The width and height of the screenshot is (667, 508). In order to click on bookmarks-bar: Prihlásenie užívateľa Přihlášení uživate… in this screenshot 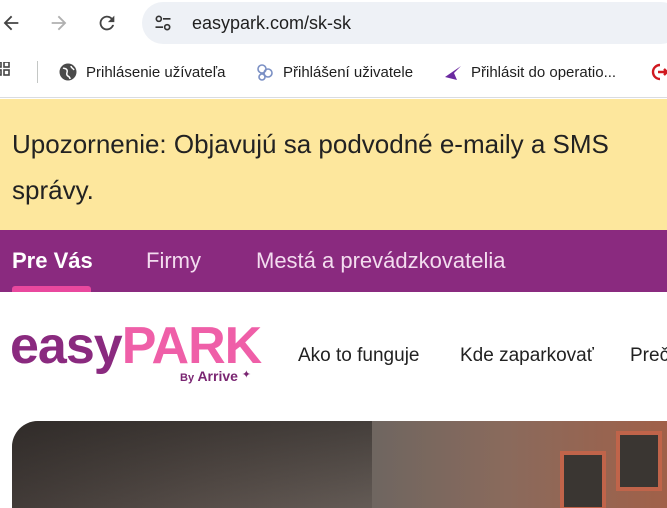, I will do `click(333, 72)`.